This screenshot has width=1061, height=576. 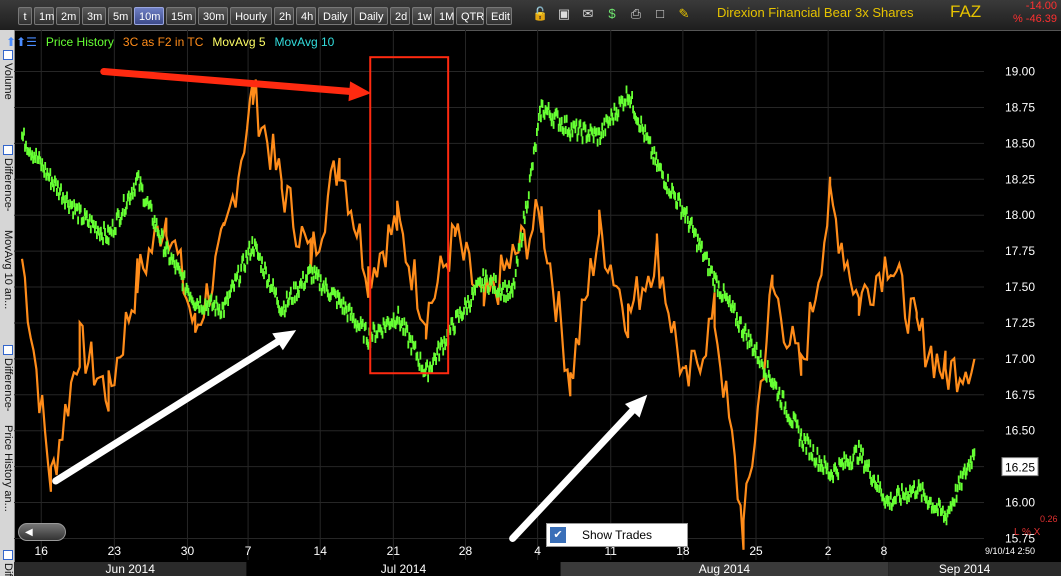 I want to click on scale-label: L % X, so click(x=1027, y=532).